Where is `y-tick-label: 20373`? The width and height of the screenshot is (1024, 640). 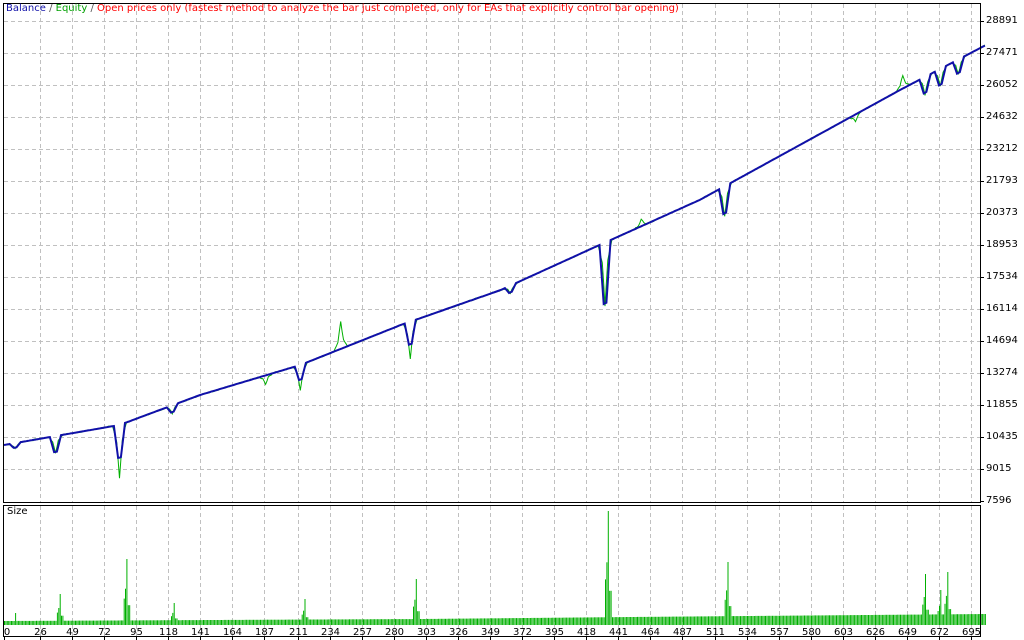 y-tick-label: 20373 is located at coordinates (1002, 212).